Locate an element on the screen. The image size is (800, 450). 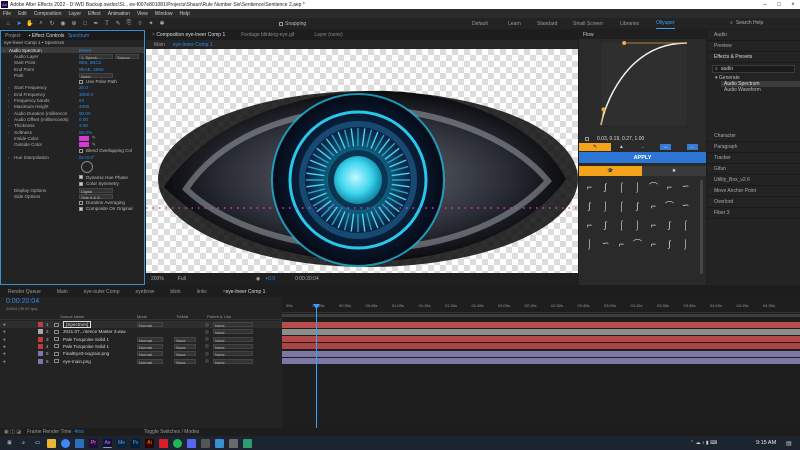
search-help-field: ⌕ Search Help is located at coordinates (763, 23).